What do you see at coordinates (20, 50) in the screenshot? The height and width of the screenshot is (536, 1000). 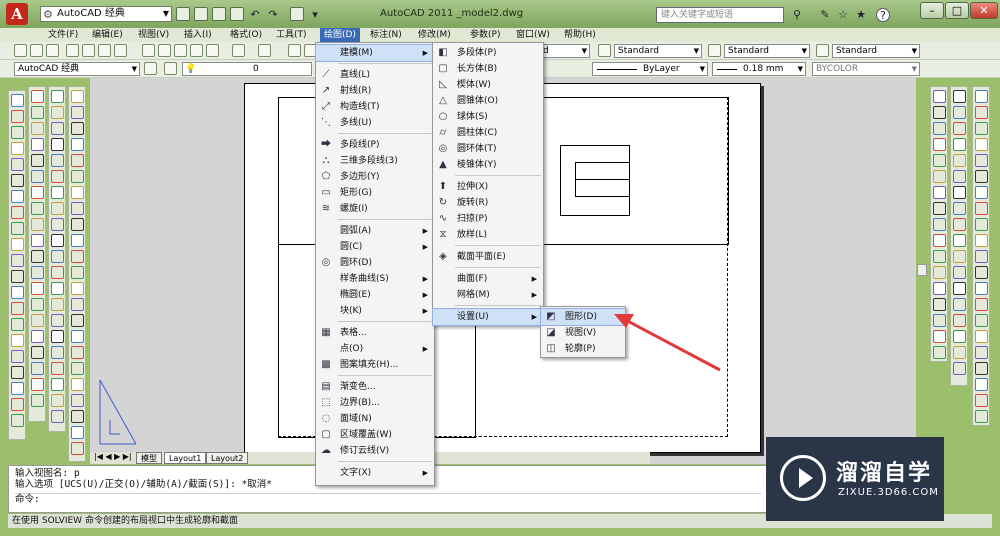 I see `new-icon` at bounding box center [20, 50].